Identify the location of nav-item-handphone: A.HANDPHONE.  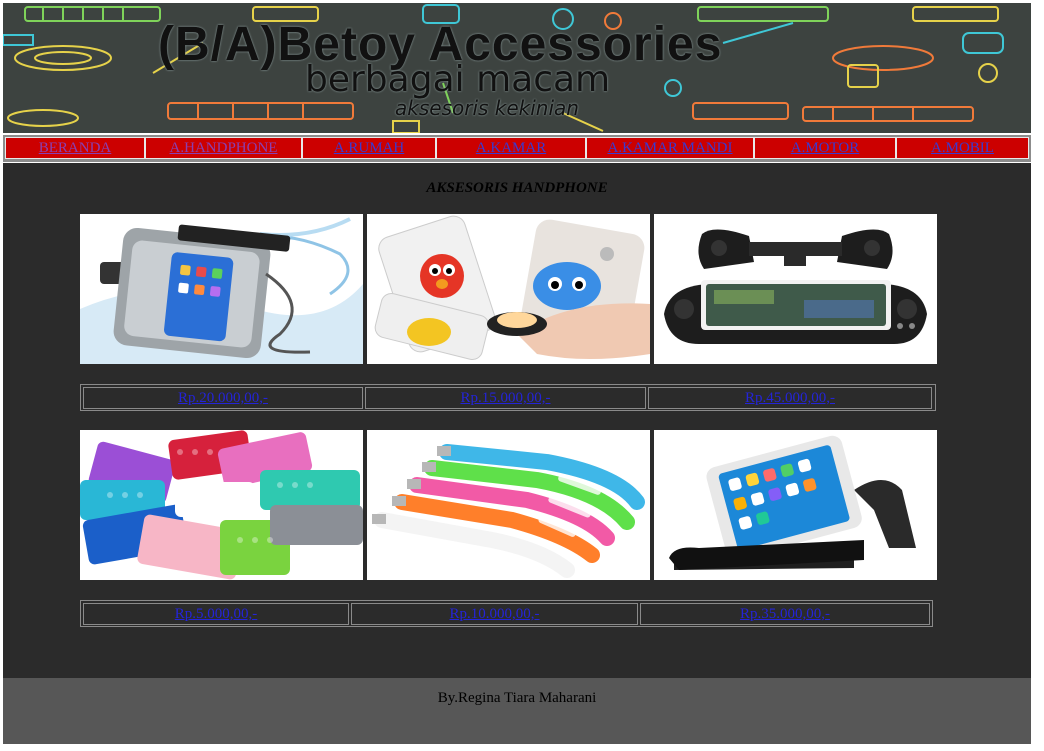
(223, 148).